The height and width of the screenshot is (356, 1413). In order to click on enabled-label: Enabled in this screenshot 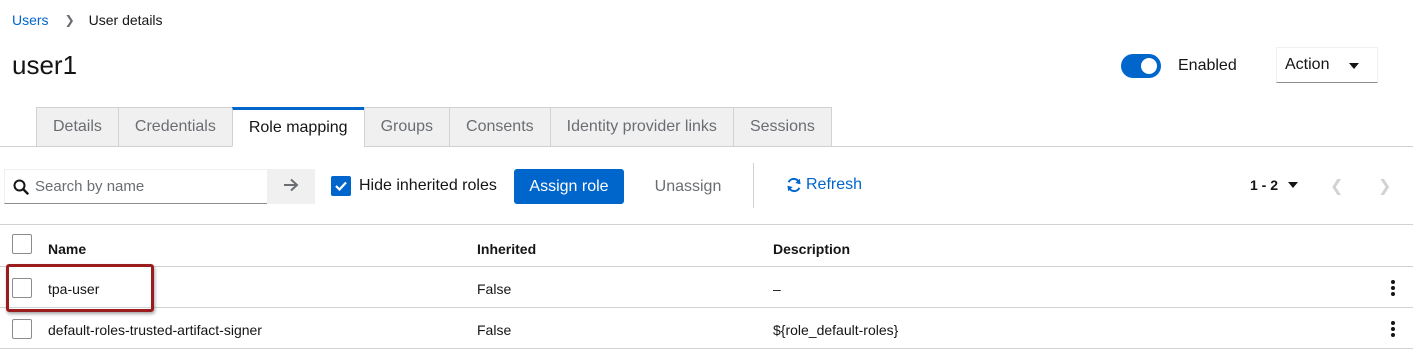, I will do `click(1207, 65)`.